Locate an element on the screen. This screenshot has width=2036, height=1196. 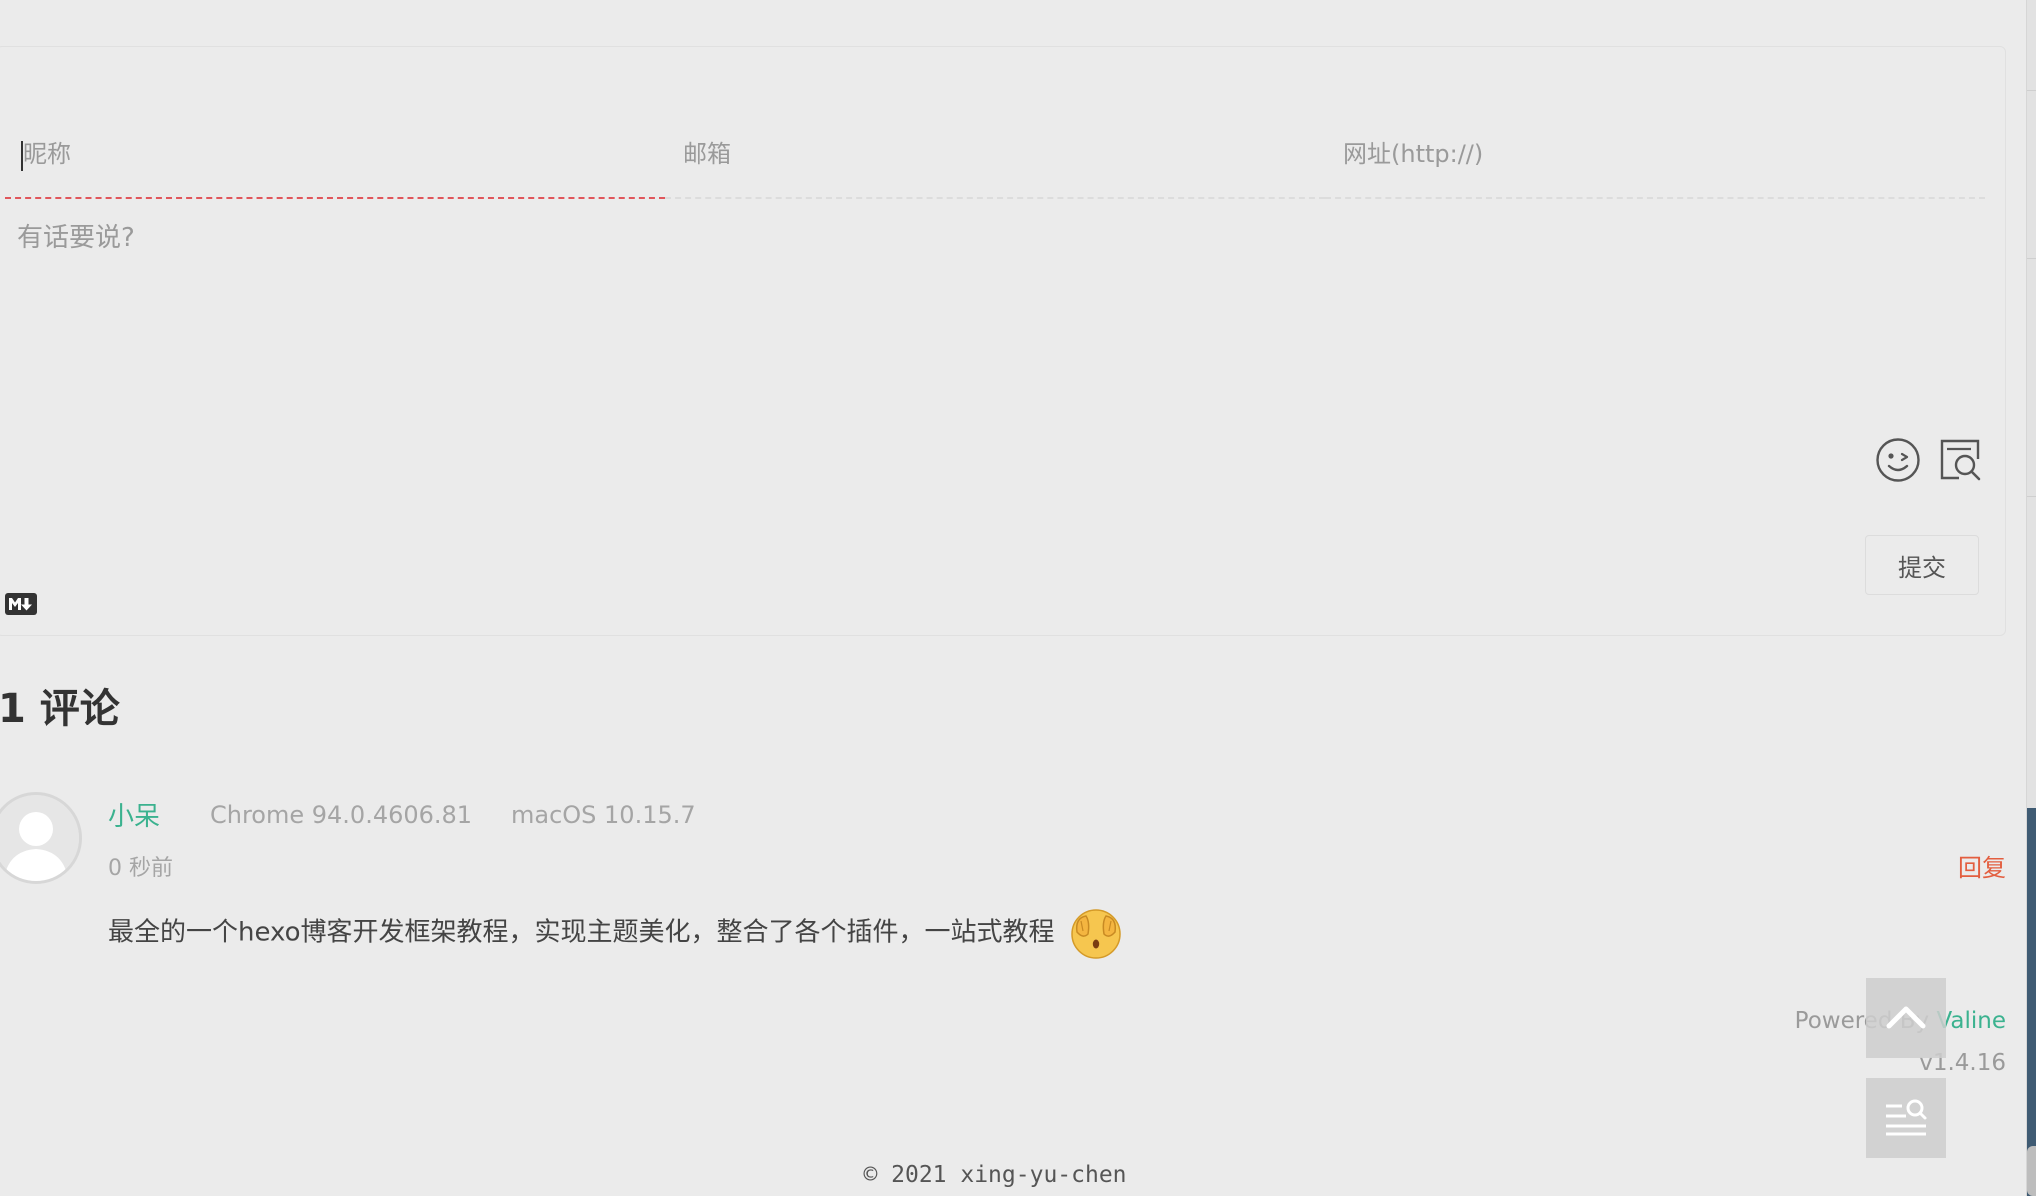
mail-field-wrapper is located at coordinates (995, 153).